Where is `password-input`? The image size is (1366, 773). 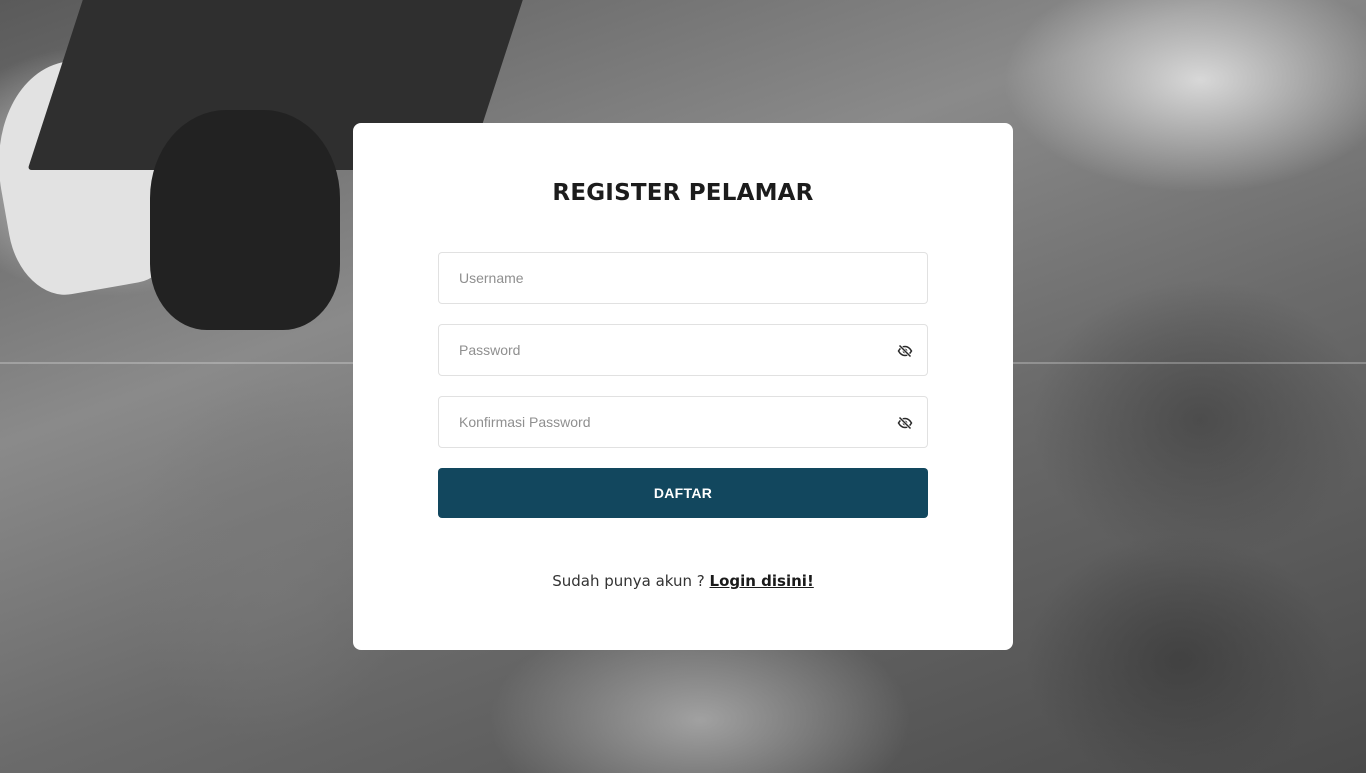
password-input is located at coordinates (683, 350).